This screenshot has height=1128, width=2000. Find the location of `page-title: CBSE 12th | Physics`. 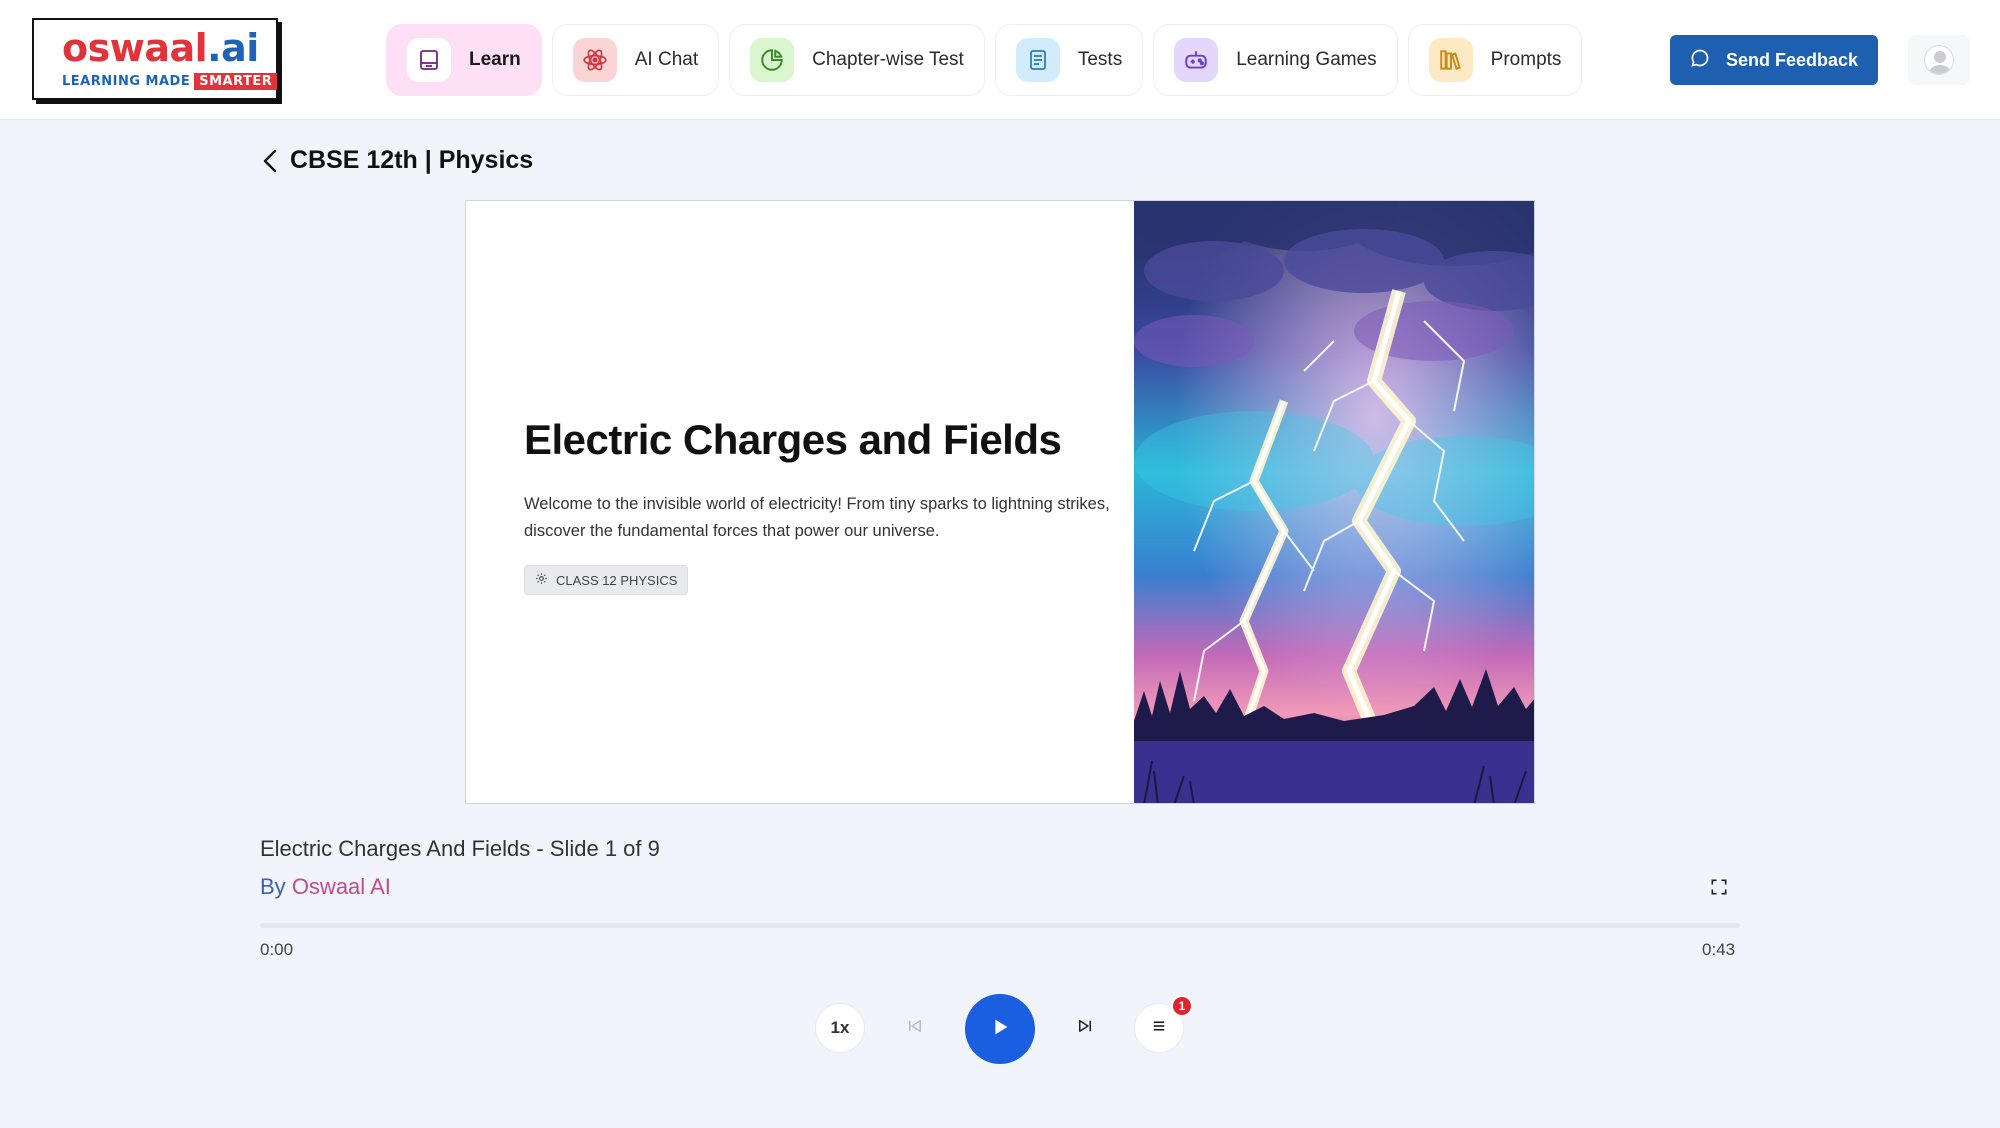

page-title: CBSE 12th | Physics is located at coordinates (412, 160).